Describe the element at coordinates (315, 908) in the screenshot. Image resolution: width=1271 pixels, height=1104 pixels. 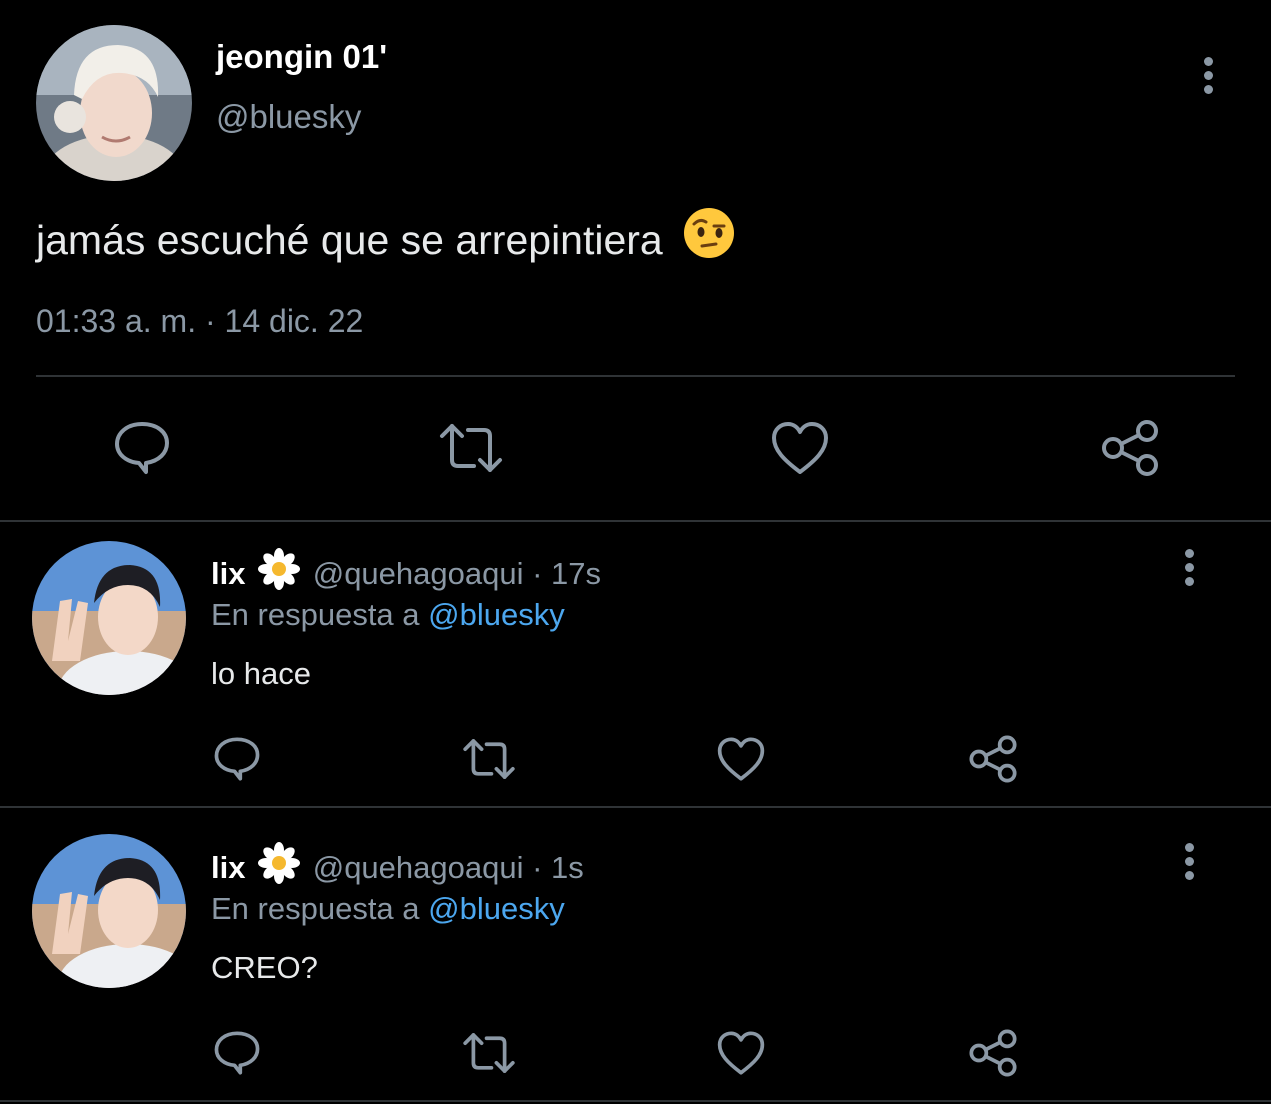
I see `reply-2-reply-prefix: En respuesta a` at that location.